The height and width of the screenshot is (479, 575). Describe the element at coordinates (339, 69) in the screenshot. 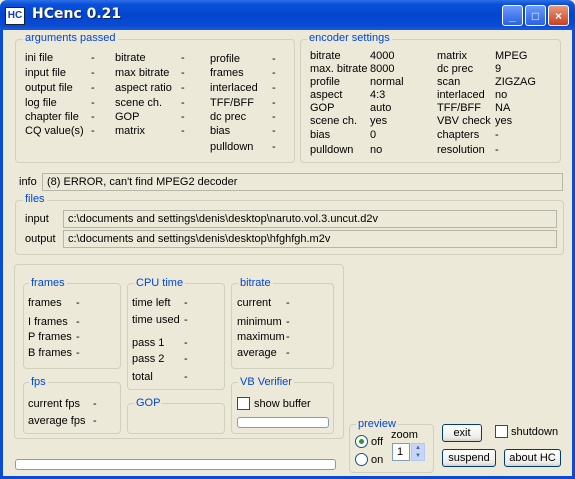

I see `enc-label: max. bitrate` at that location.